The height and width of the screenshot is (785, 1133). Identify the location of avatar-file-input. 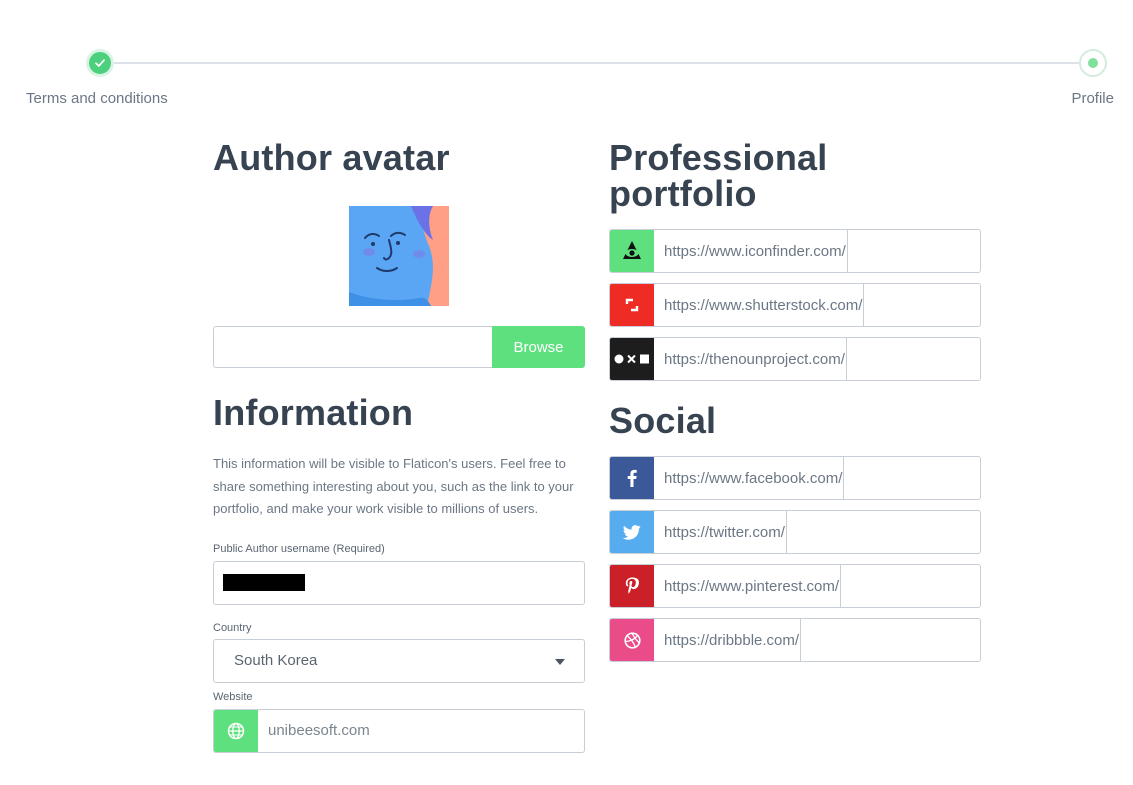
(352, 347).